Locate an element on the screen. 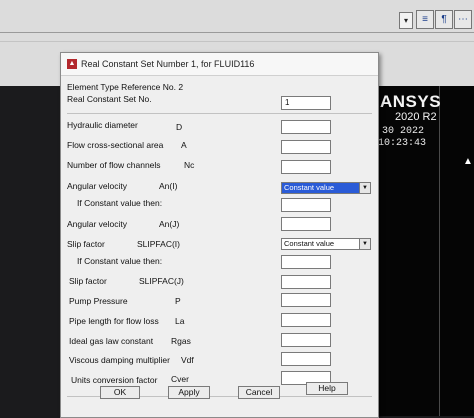 The height and width of the screenshot is (418, 474). toolbar-divider-lower is located at coordinates (237, 41).